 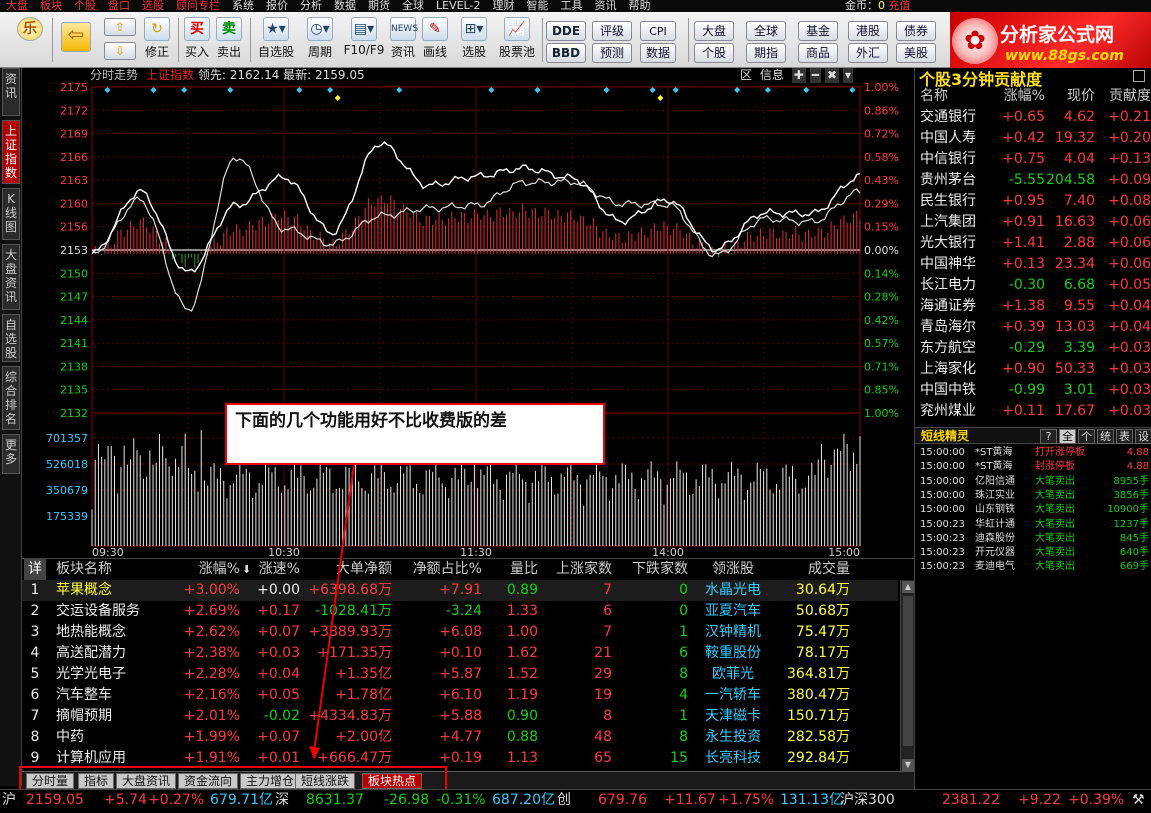 What do you see at coordinates (35, 569) in the screenshot?
I see `column-header: 详` at bounding box center [35, 569].